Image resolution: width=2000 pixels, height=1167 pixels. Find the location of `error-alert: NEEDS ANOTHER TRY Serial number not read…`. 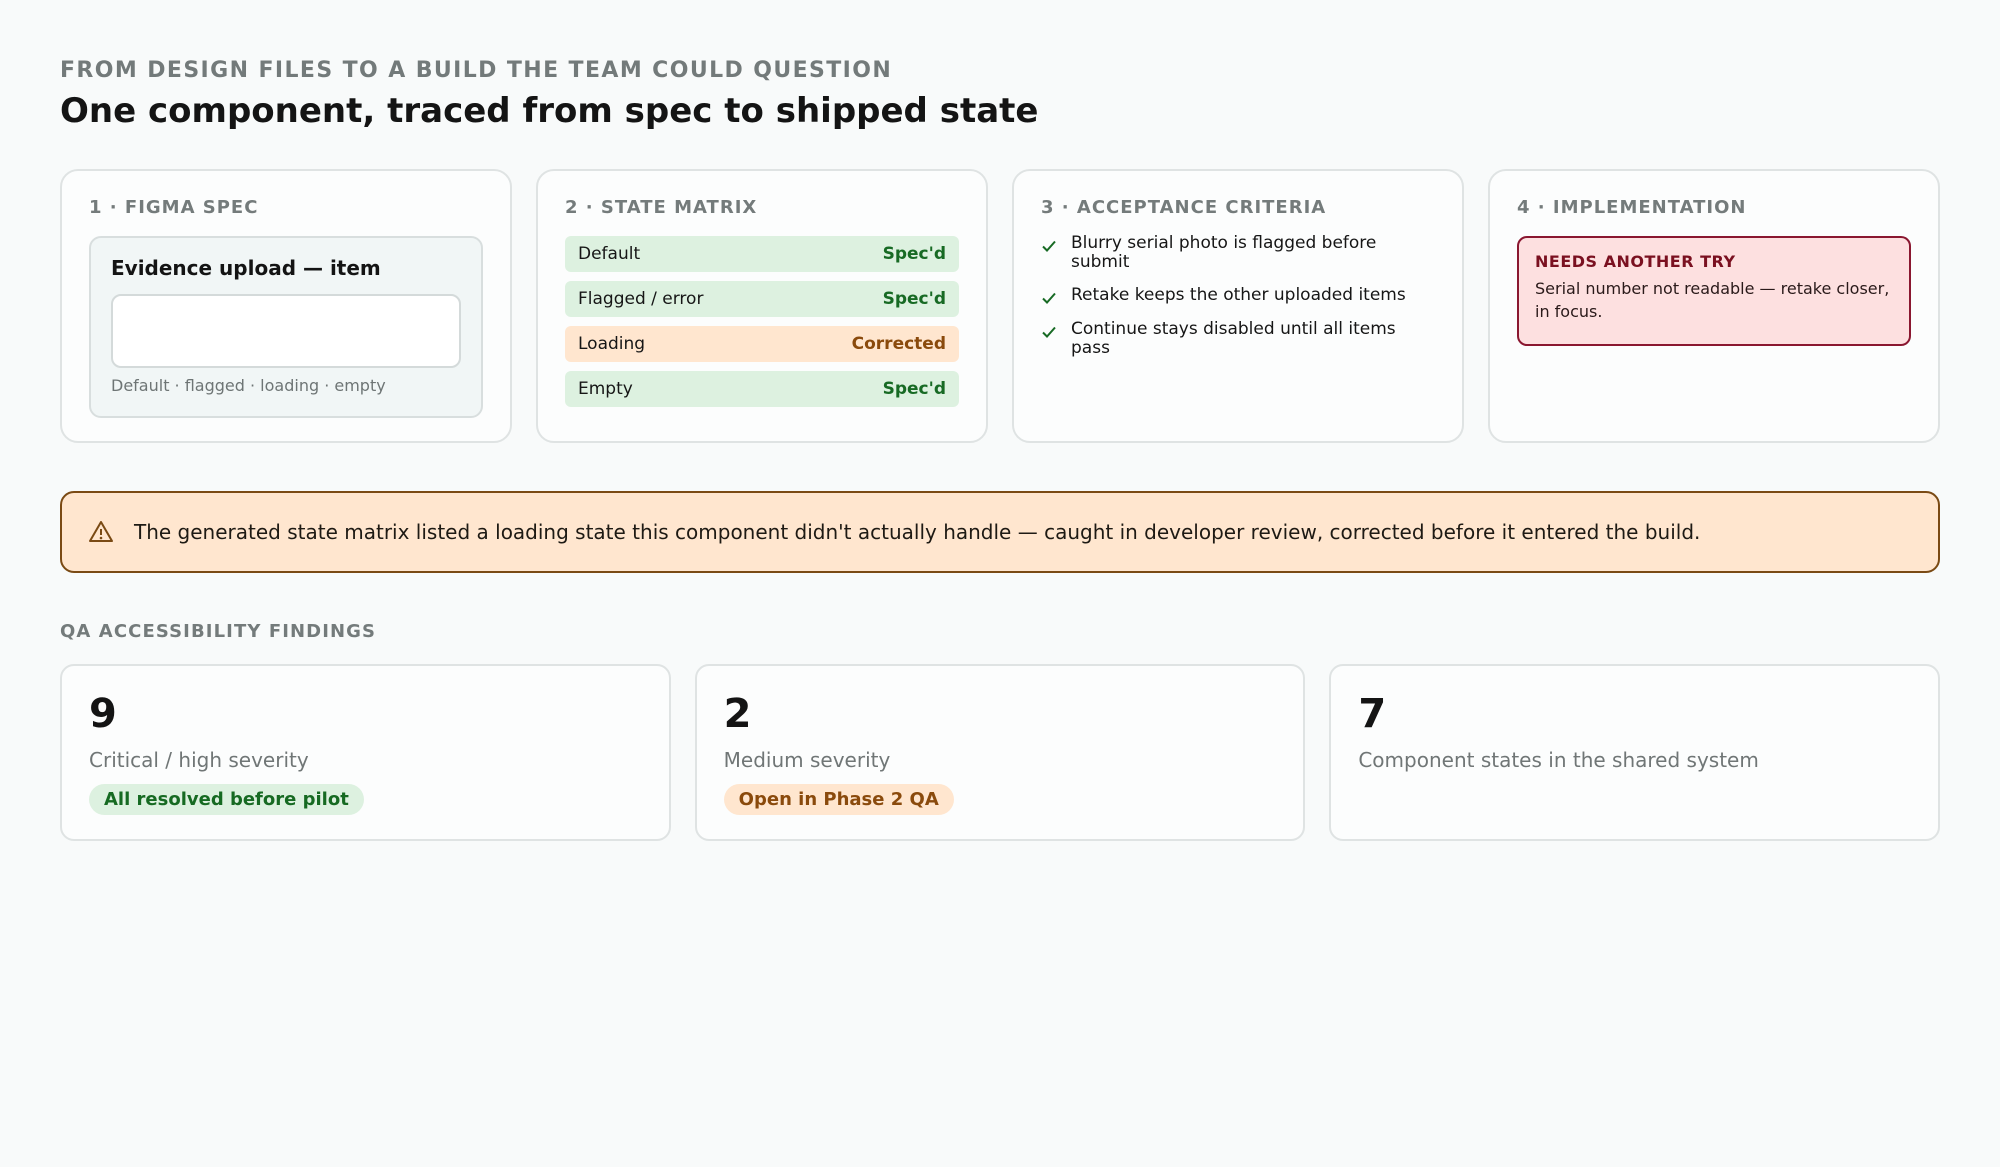

error-alert: NEEDS ANOTHER TRY Serial number not read… is located at coordinates (1714, 291).